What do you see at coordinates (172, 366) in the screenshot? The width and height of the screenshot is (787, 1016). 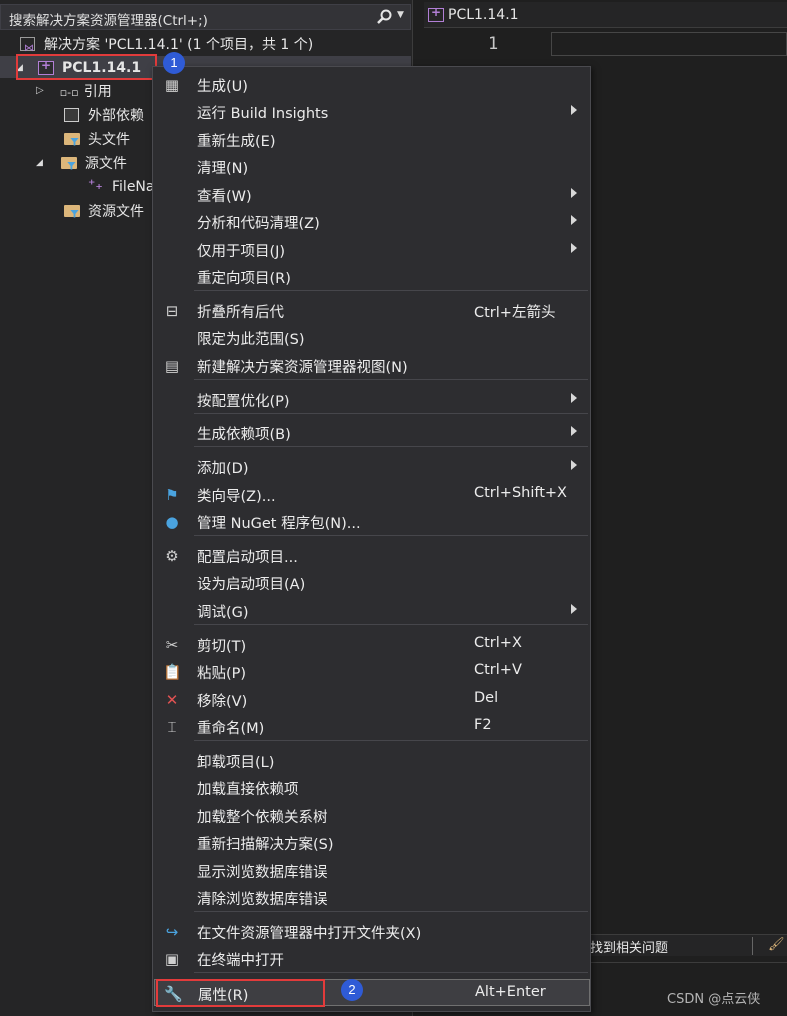 I see `new-view-icon: ▤` at bounding box center [172, 366].